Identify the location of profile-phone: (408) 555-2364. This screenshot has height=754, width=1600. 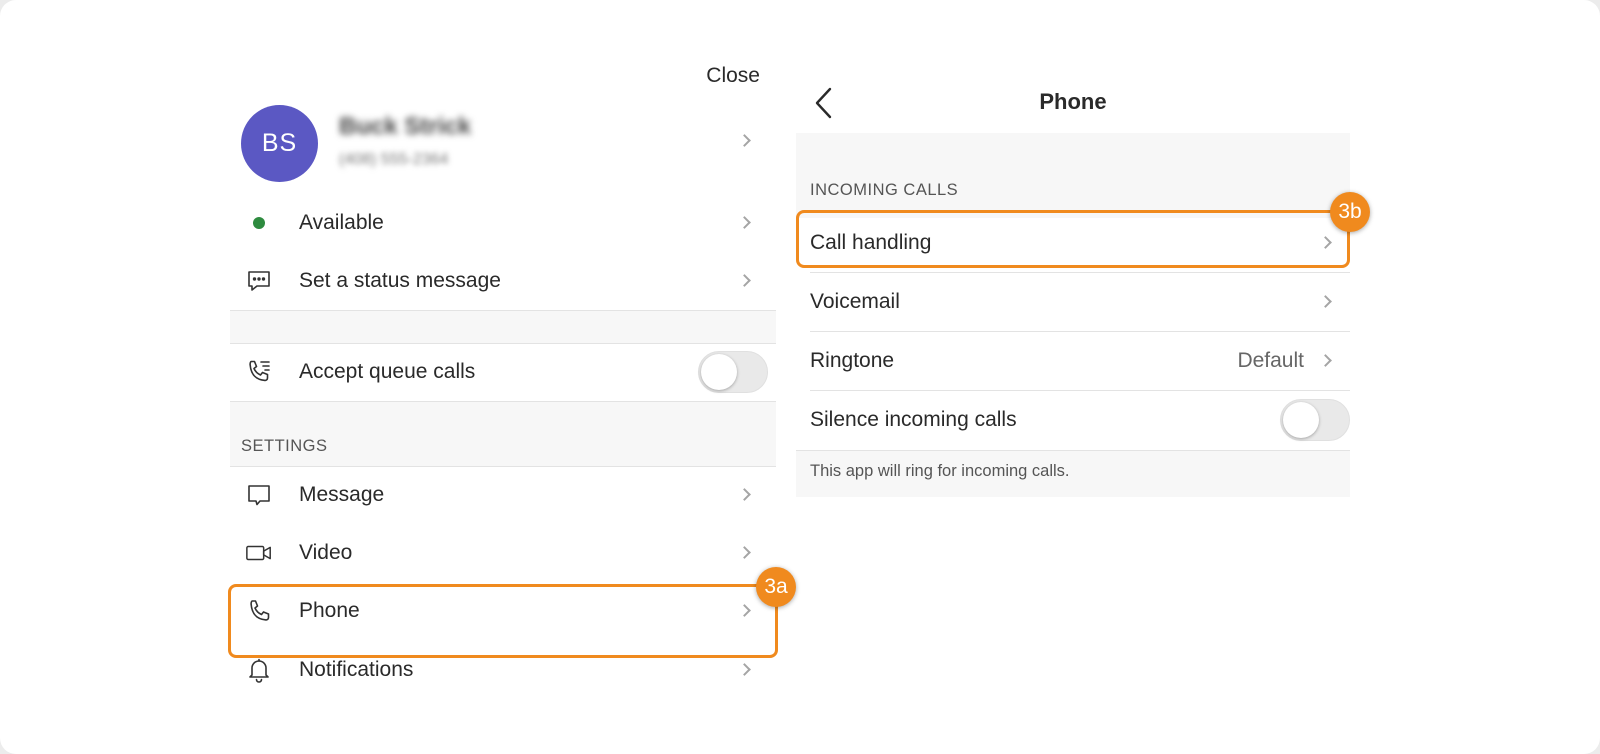
(394, 159).